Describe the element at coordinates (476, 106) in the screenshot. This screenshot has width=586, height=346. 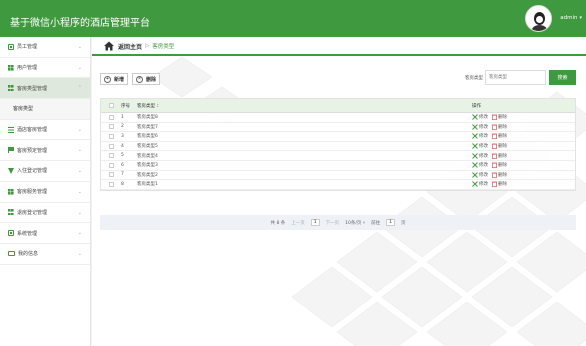
I see `header-operation: 操作` at that location.